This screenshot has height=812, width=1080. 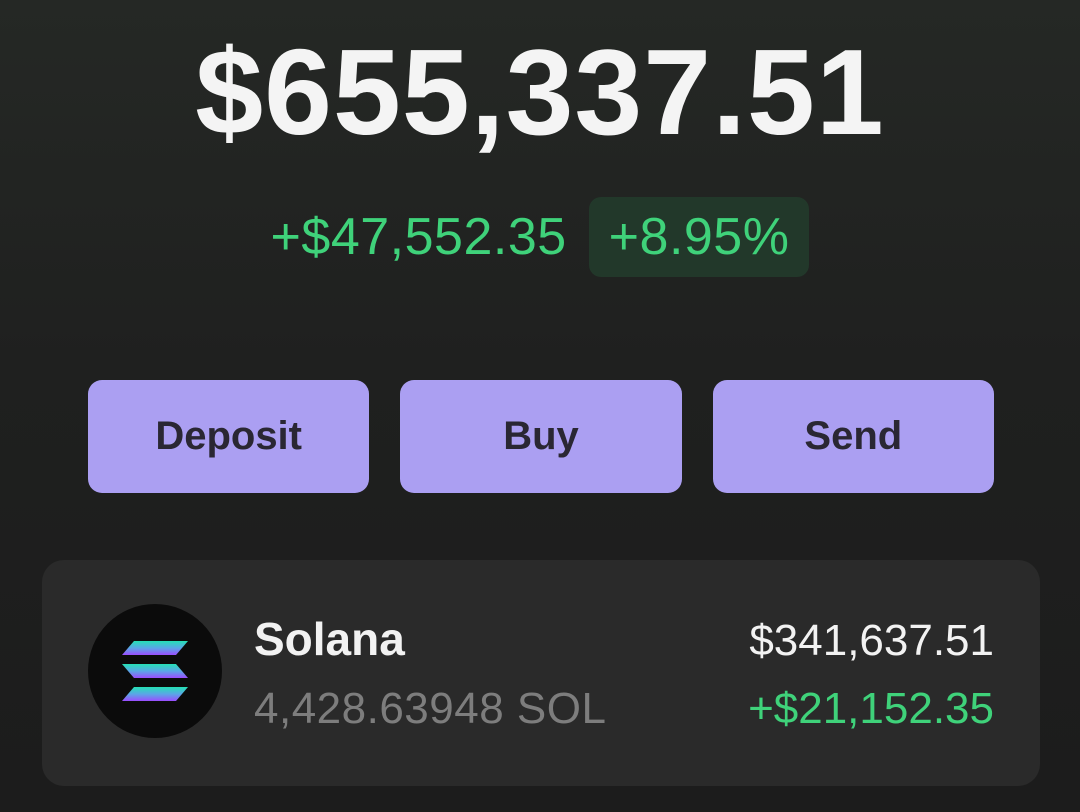 I want to click on portfolio-change-percent-badge: +8.95%, so click(x=699, y=237).